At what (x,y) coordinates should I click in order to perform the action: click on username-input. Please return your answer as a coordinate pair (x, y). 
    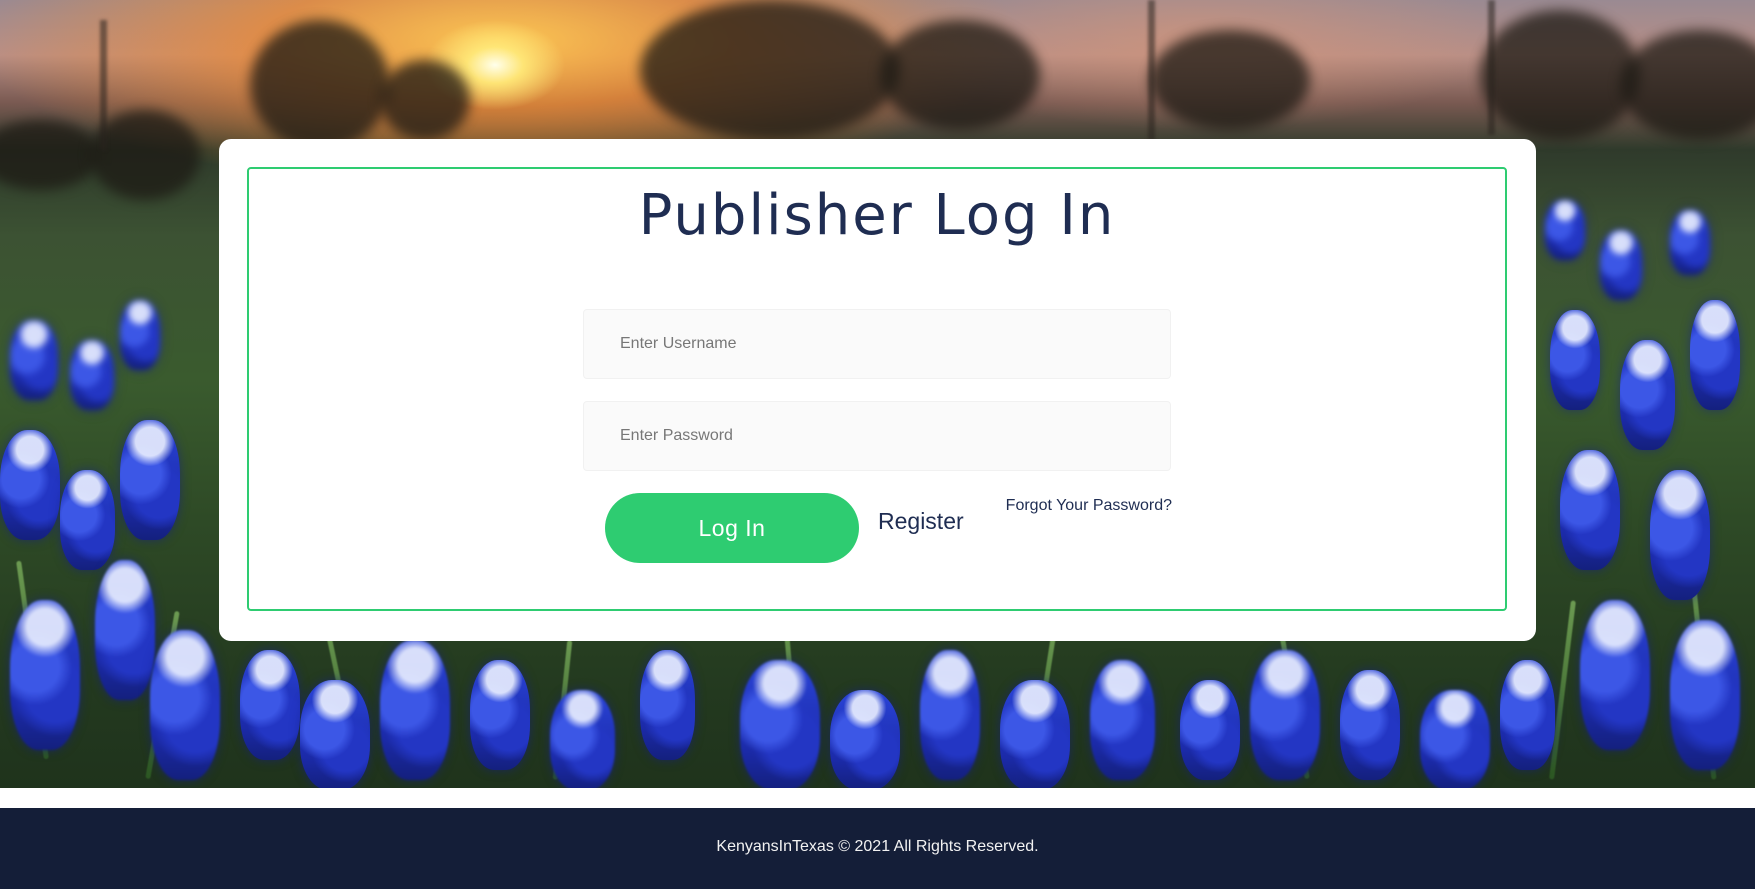
    Looking at the image, I should click on (877, 344).